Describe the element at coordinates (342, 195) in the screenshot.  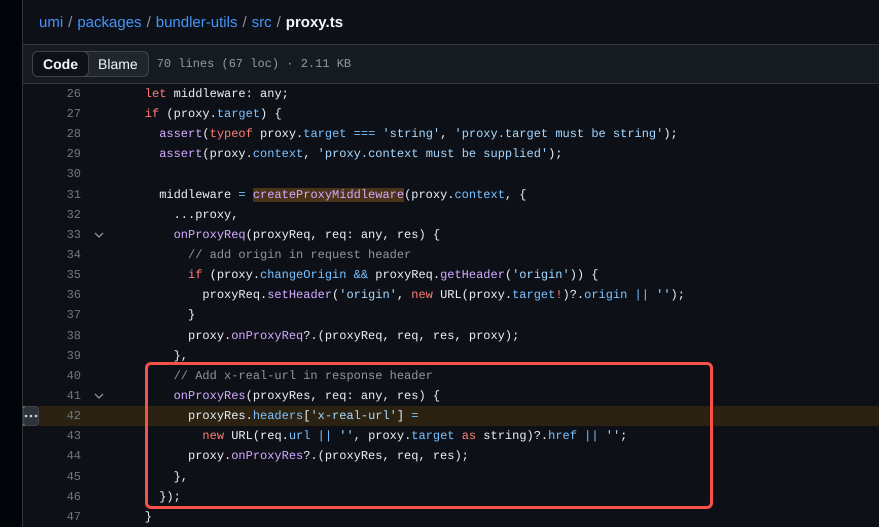
I see `code-line: middleware = createProxyMiddleware(proxy.context, {` at that location.